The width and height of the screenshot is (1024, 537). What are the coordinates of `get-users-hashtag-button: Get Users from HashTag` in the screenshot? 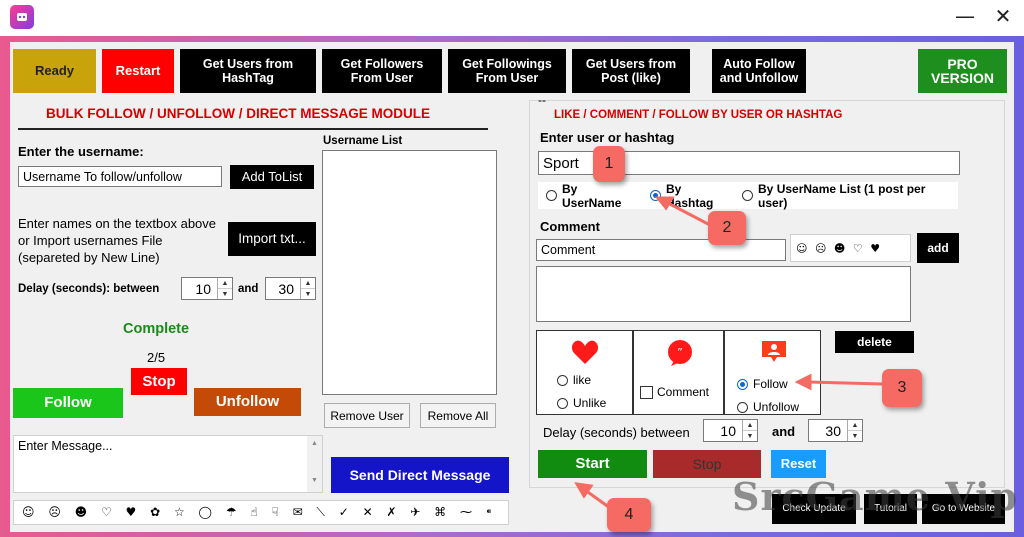 It's located at (248, 71).